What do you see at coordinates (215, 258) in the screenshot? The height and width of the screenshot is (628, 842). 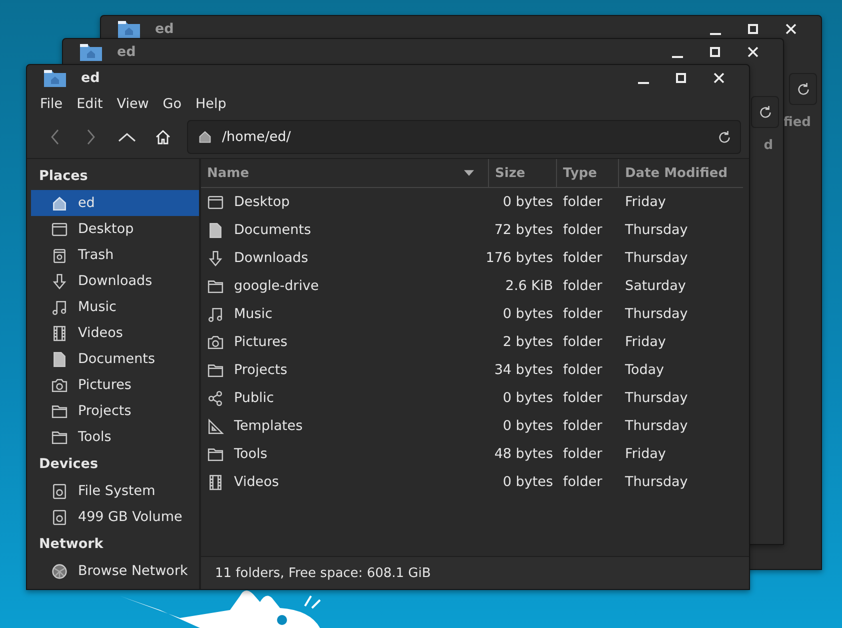 I see `down-arrow-icon` at bounding box center [215, 258].